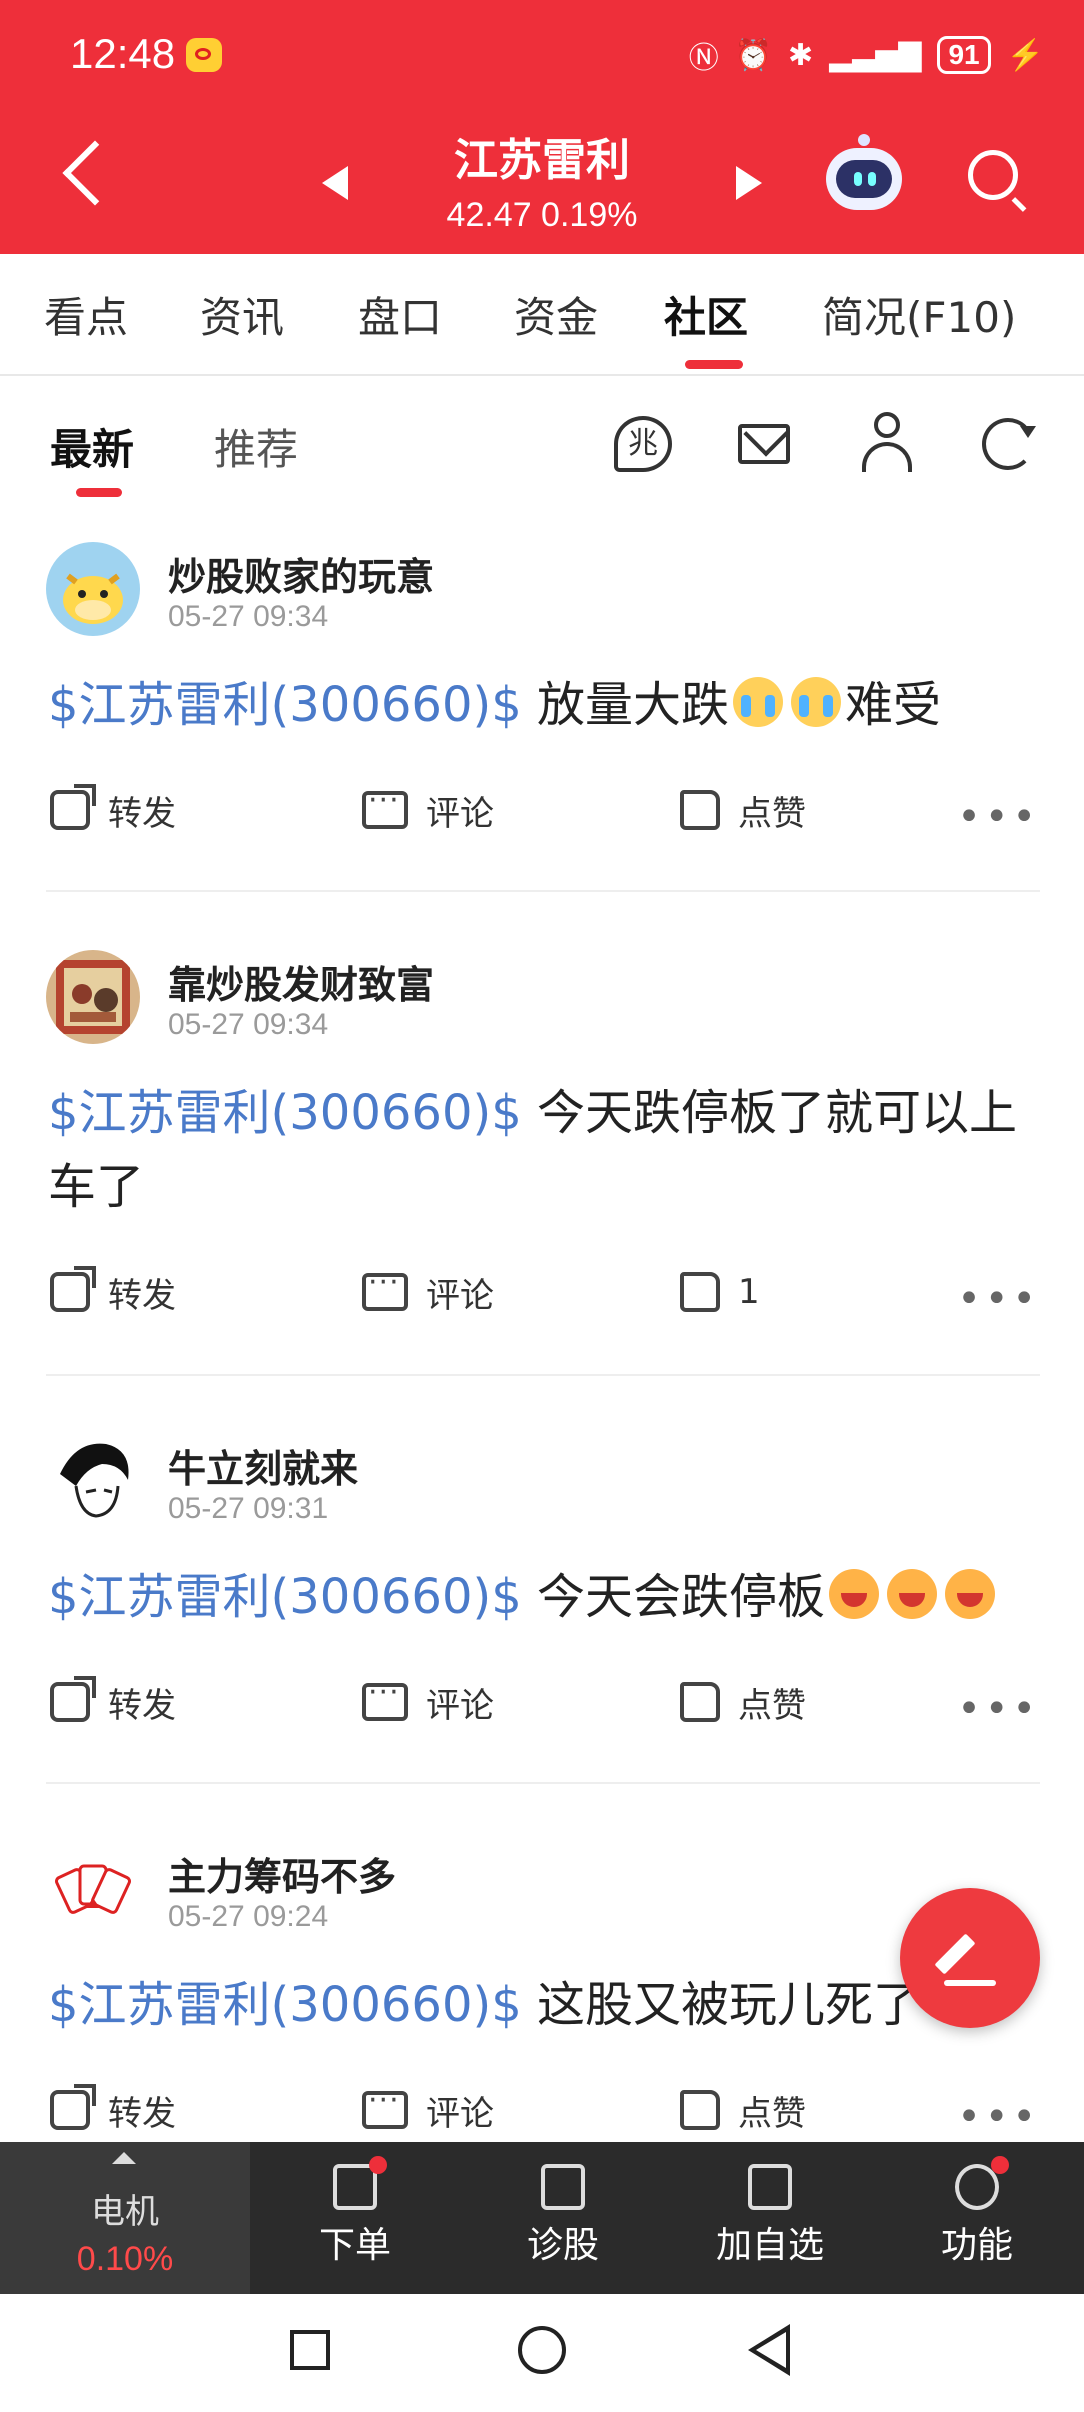 The width and height of the screenshot is (1084, 2412). What do you see at coordinates (355, 2218) in the screenshot?
I see `order-button: 下单` at bounding box center [355, 2218].